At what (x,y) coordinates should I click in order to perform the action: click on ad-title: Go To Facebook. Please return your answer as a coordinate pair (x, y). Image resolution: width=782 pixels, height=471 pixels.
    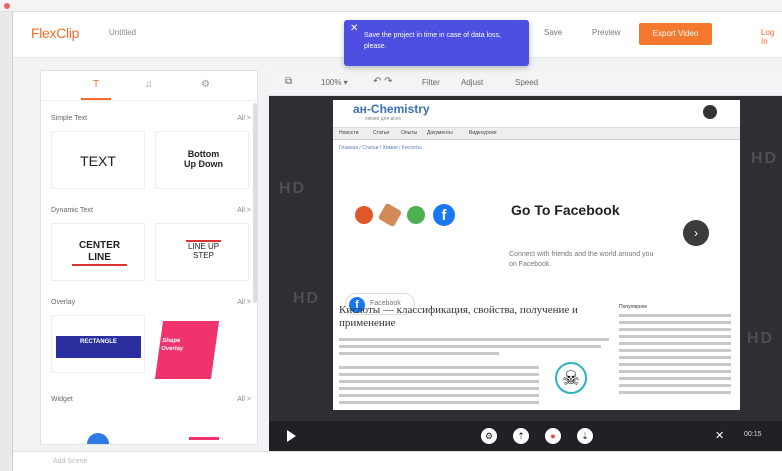
    Looking at the image, I should click on (565, 210).